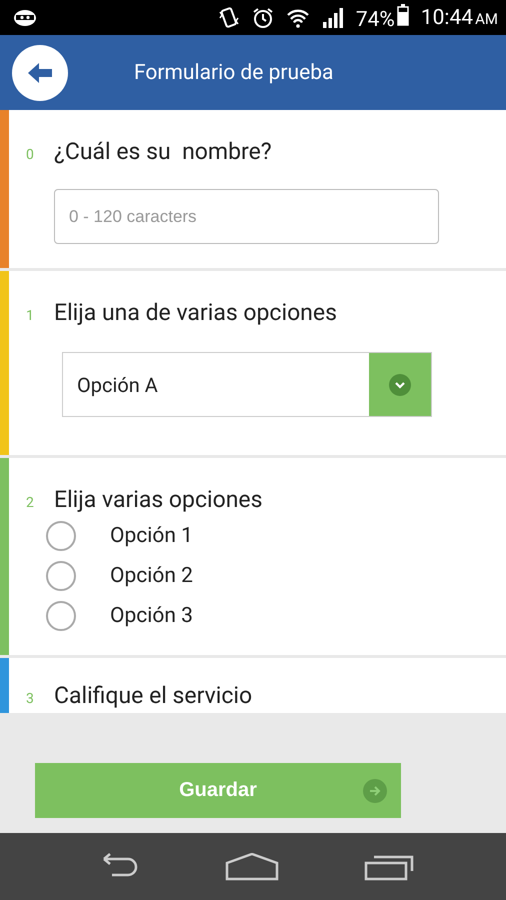 This screenshot has width=506, height=900. Describe the element at coordinates (234, 72) in the screenshot. I see `screen-title: Formulario de prueba` at that location.